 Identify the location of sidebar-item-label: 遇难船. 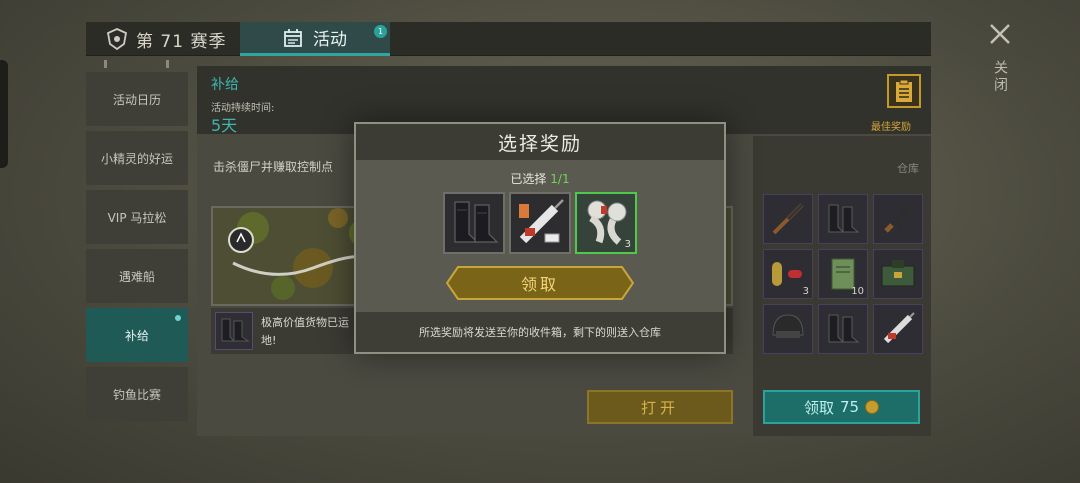
(136, 276).